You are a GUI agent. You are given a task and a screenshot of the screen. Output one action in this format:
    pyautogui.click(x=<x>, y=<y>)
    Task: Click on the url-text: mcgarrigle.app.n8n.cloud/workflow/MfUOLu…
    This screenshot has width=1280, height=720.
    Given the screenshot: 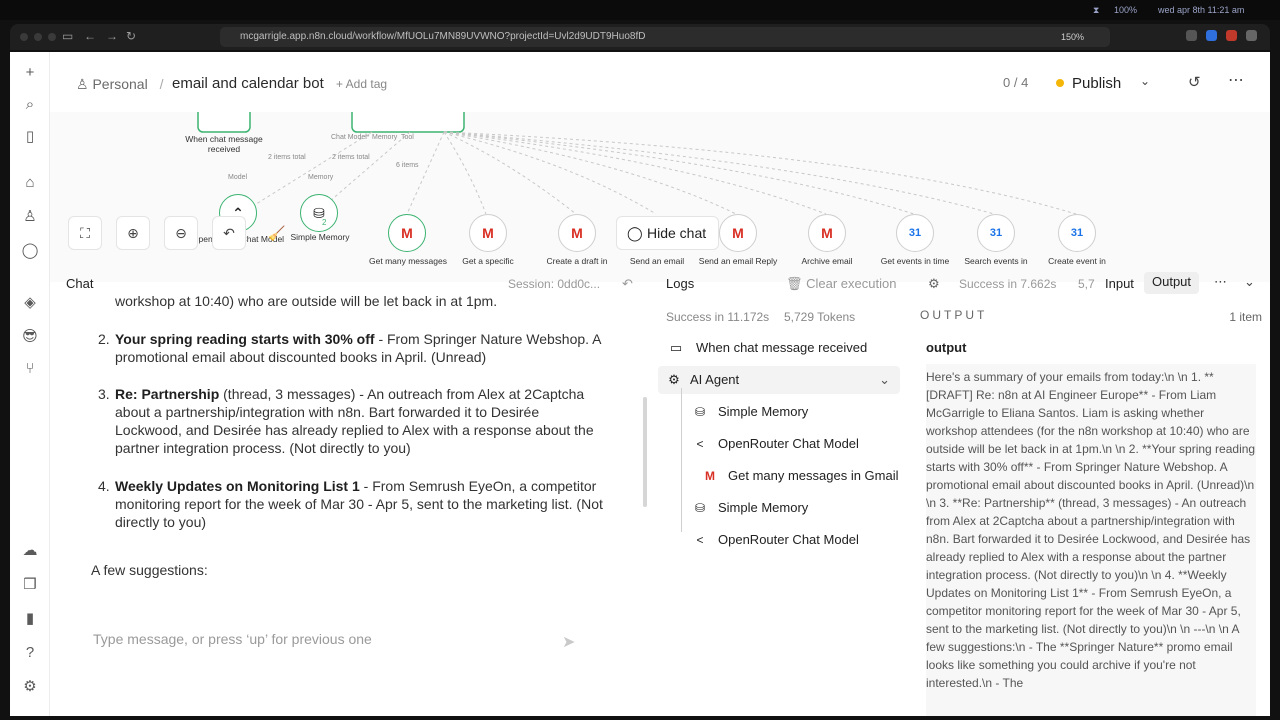 What is the action you would take?
    pyautogui.click(x=443, y=36)
    